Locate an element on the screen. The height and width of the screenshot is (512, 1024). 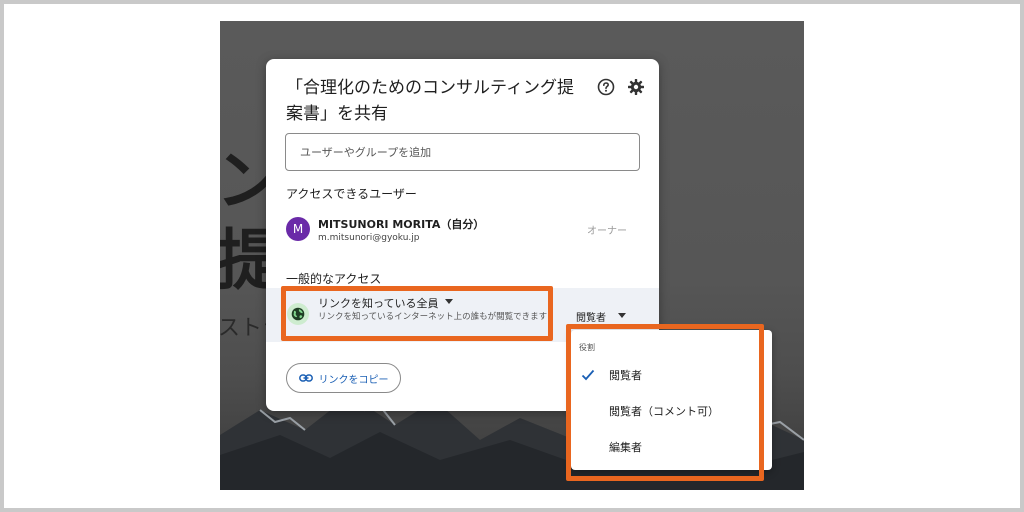
copy-link-label: リンクをコピー is located at coordinates (353, 380).